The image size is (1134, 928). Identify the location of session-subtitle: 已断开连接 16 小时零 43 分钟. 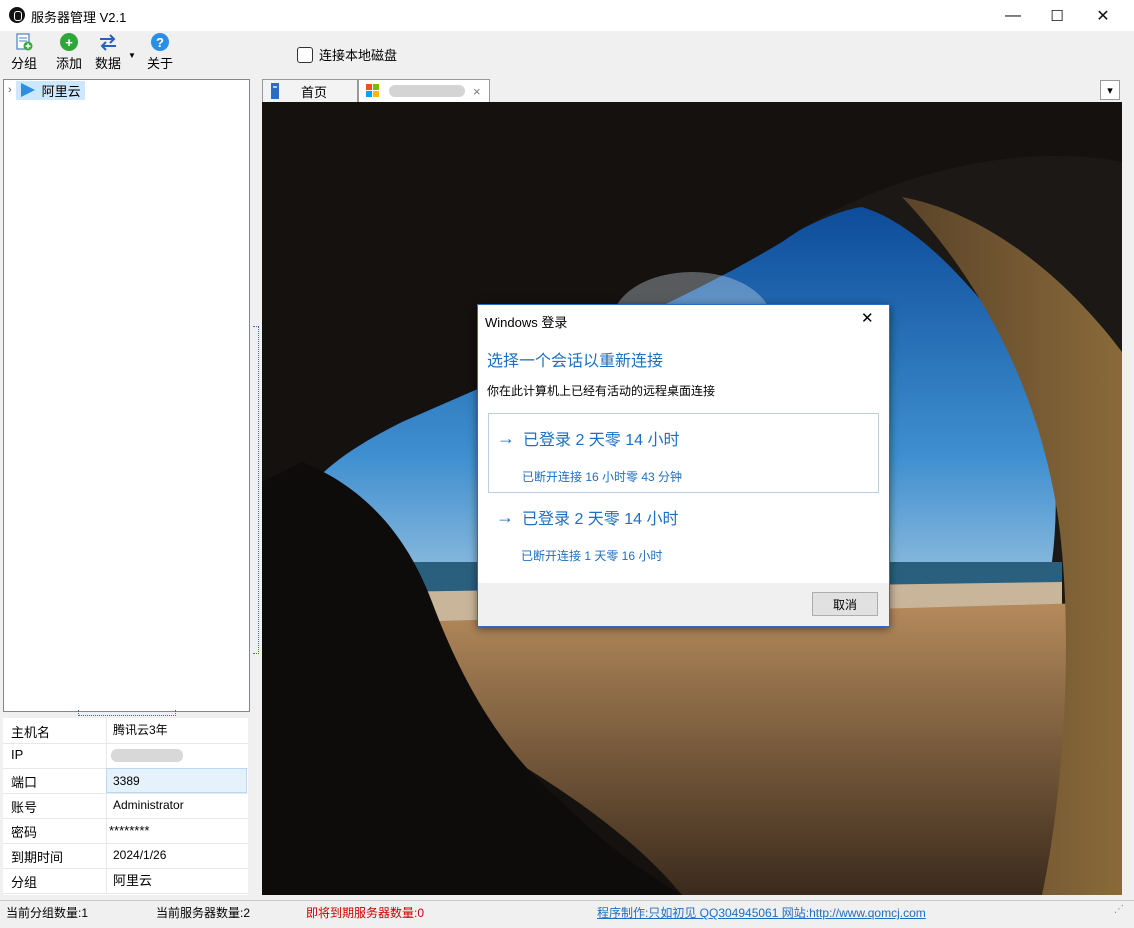
(602, 477).